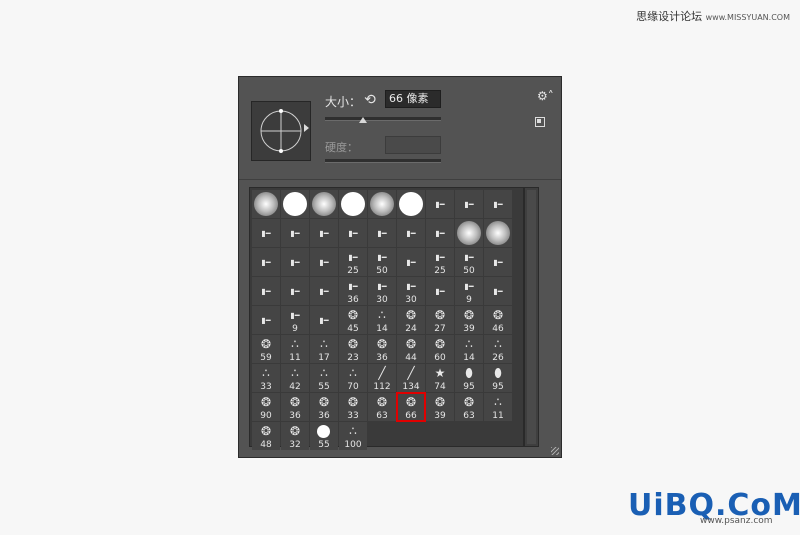 Image resolution: width=800 pixels, height=535 pixels. What do you see at coordinates (382, 329) in the screenshot?
I see `brush-size-label: 14` at bounding box center [382, 329].